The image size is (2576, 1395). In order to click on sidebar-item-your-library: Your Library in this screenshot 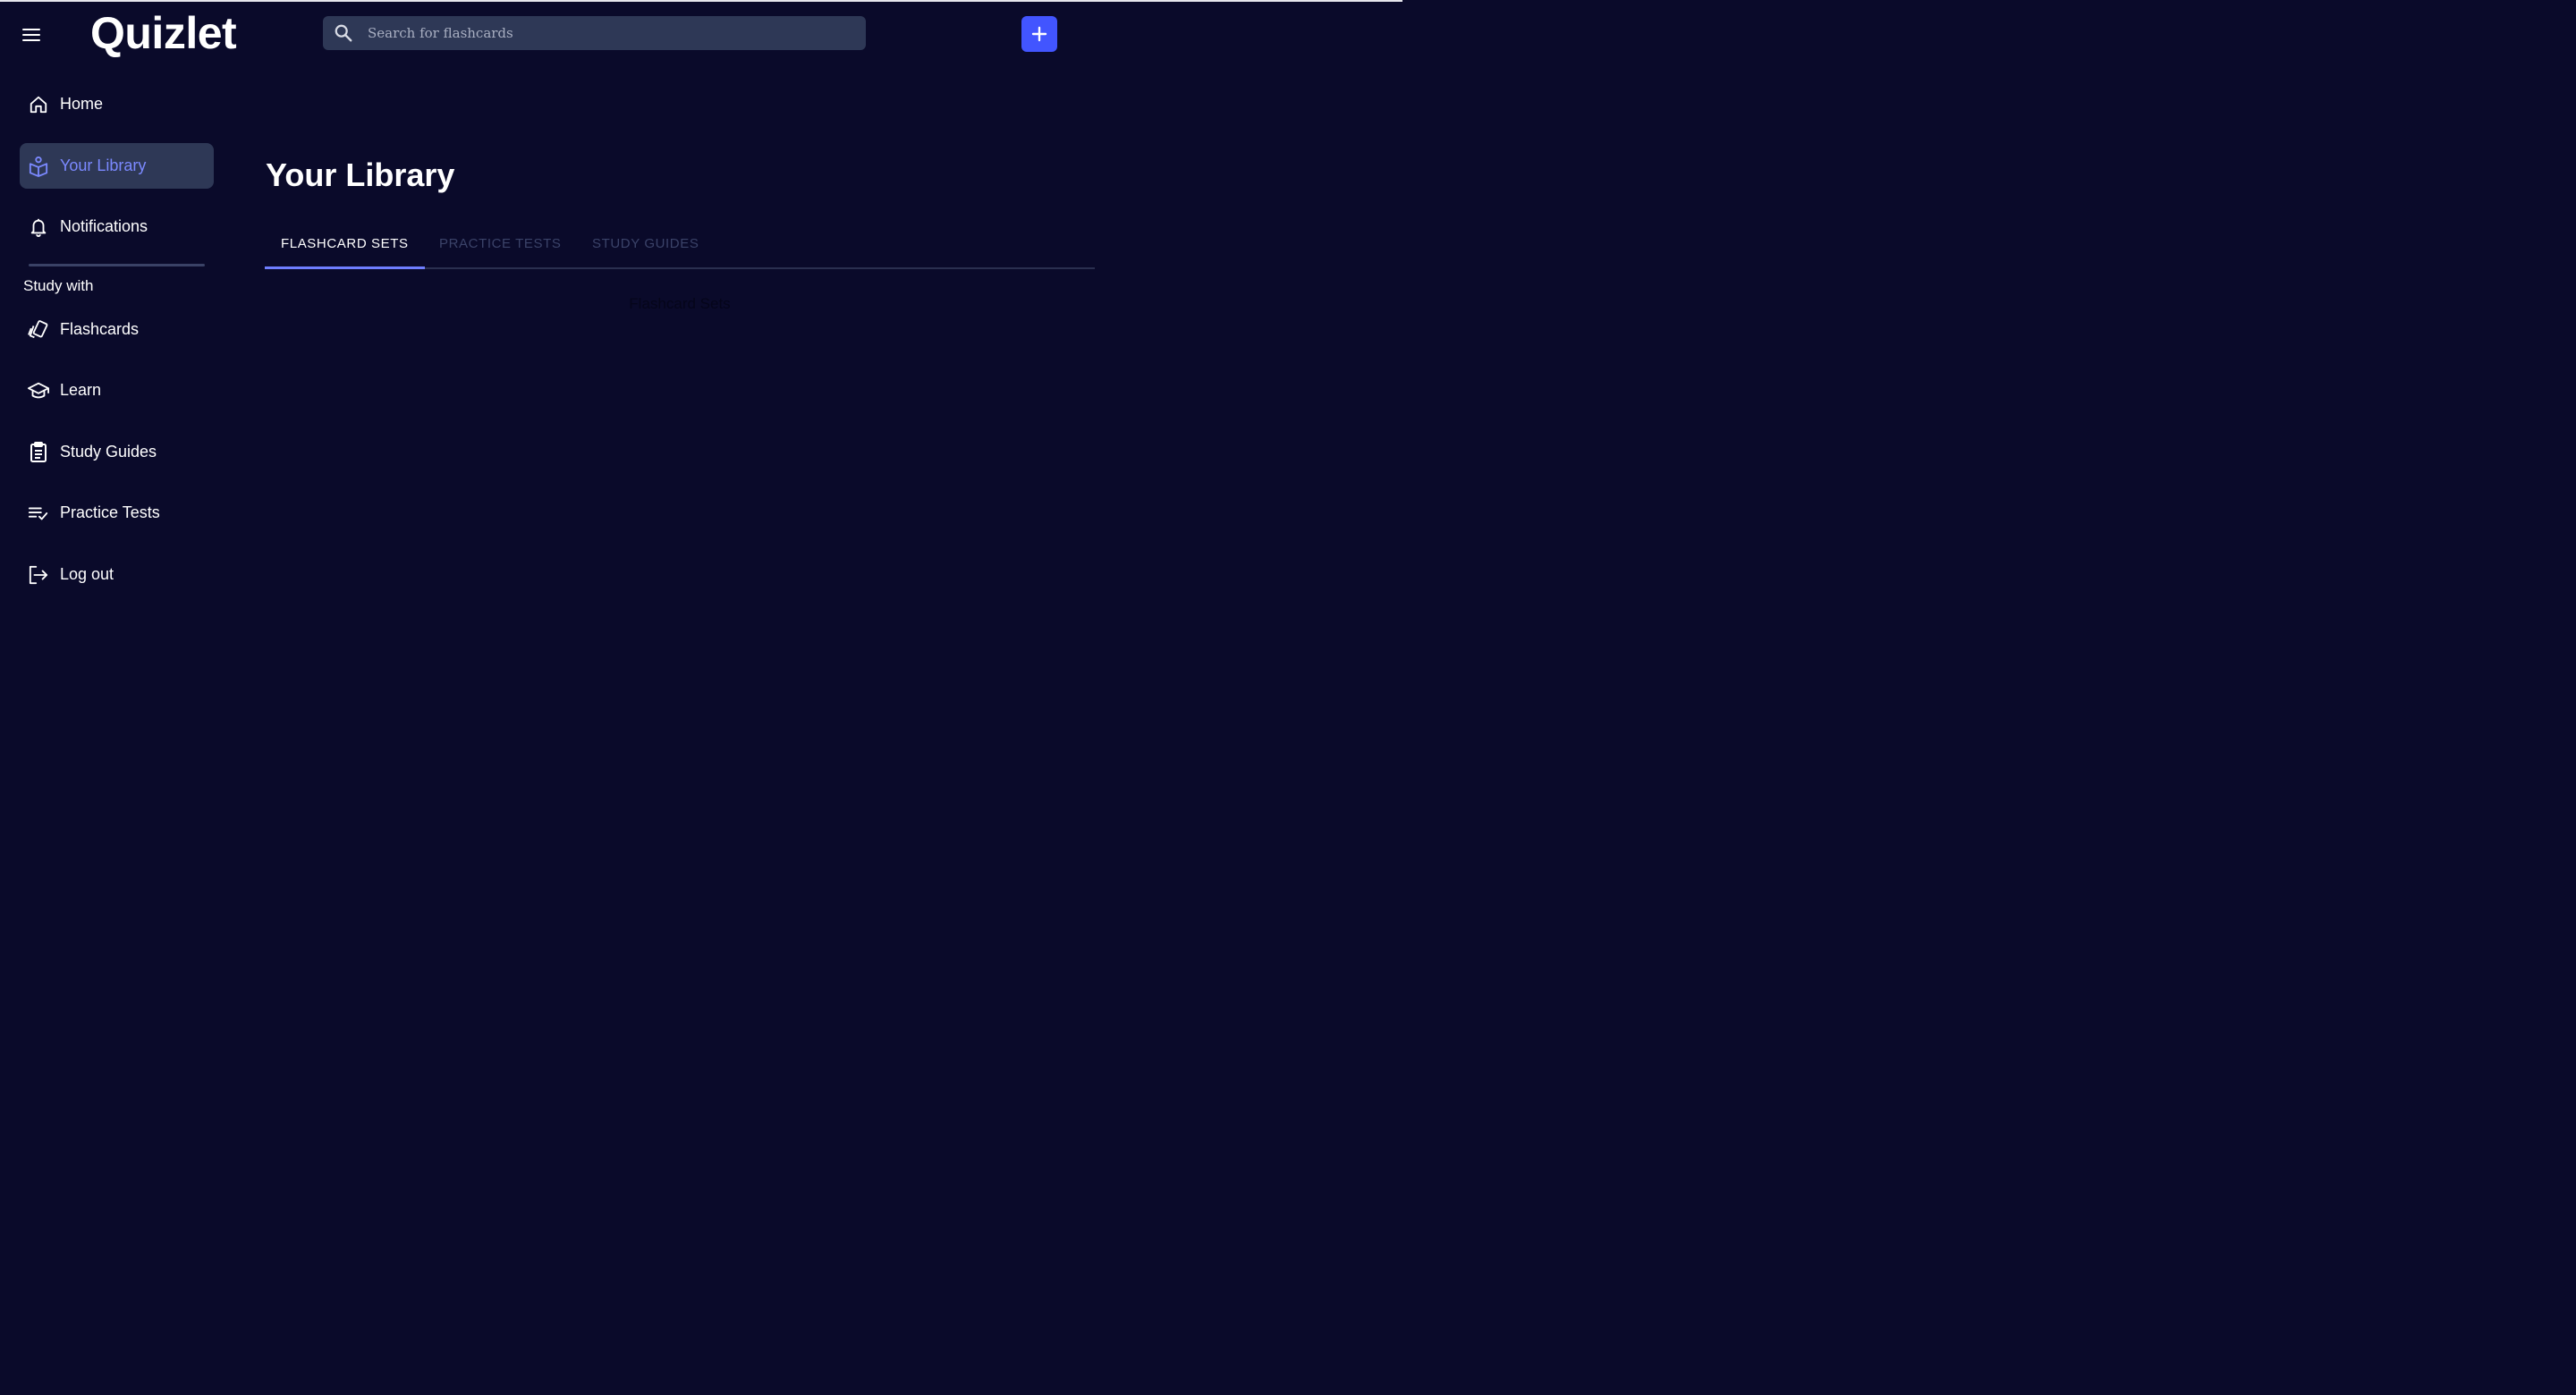, I will do `click(117, 166)`.